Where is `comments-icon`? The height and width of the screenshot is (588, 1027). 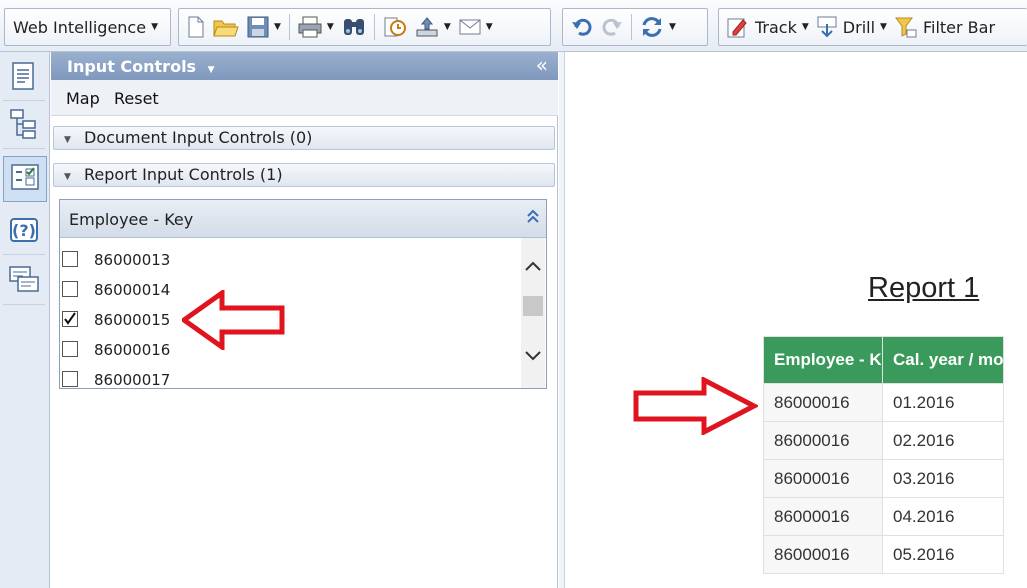
comments-icon is located at coordinates (24, 282).